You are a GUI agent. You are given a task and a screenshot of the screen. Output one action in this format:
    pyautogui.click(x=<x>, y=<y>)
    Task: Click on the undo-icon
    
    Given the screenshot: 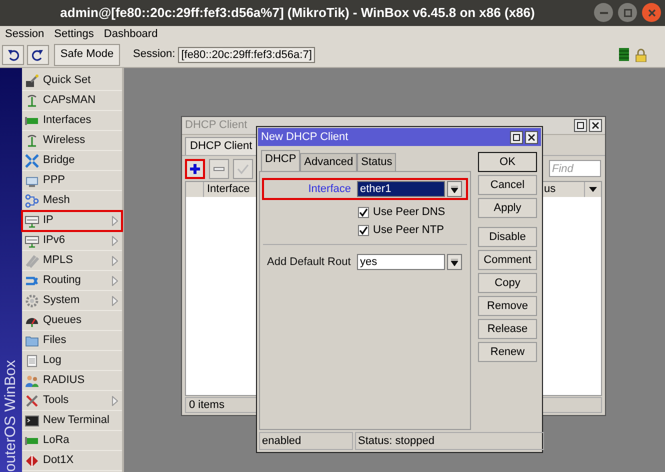 What is the action you would take?
    pyautogui.click(x=13, y=54)
    